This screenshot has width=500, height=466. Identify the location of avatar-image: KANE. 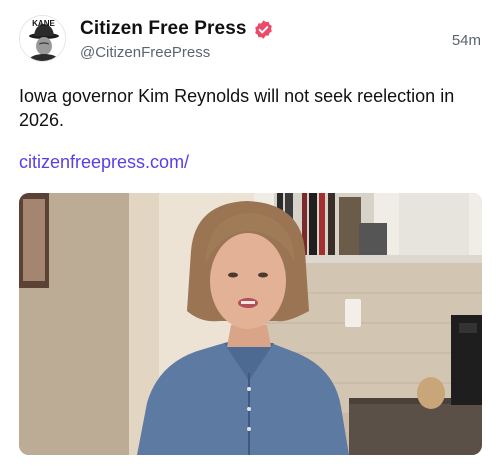
(42, 38).